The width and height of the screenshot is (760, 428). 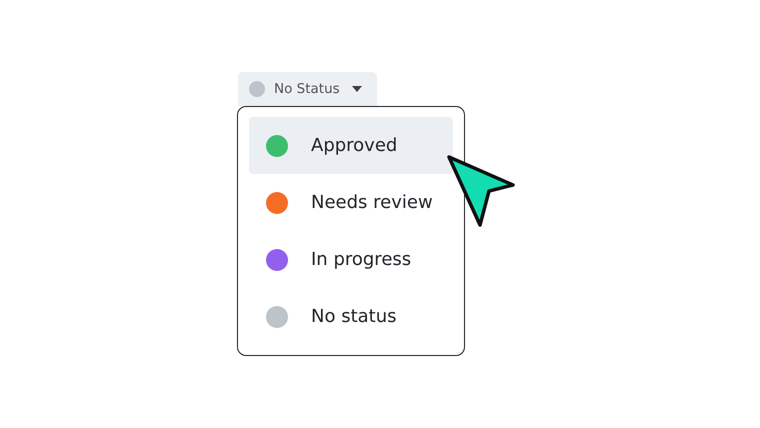 I want to click on menu-item: No status, so click(x=351, y=316).